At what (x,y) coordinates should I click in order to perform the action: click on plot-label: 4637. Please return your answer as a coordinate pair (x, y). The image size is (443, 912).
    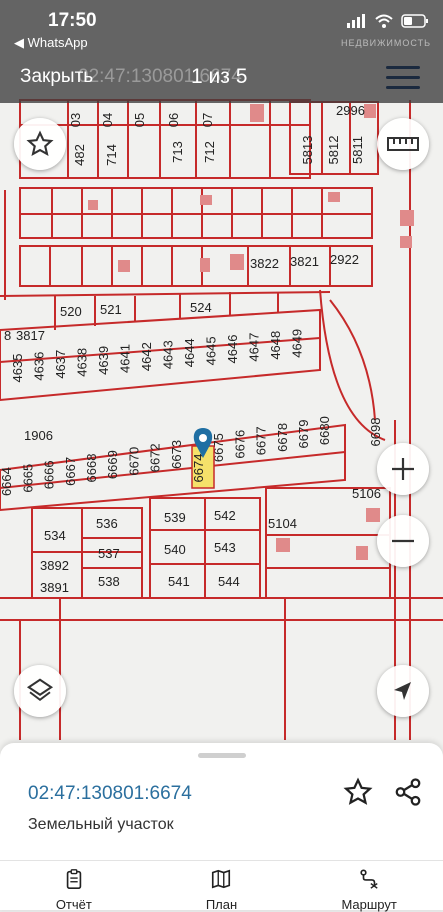
    Looking at the image, I should click on (60, 364).